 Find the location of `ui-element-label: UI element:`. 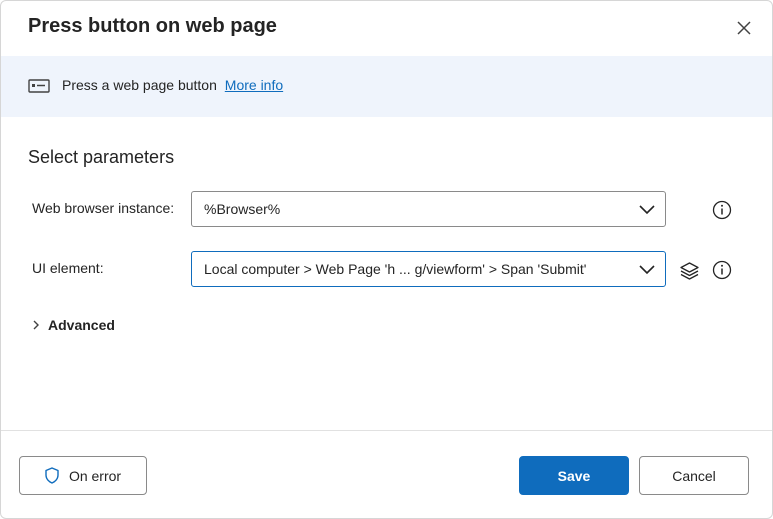

ui-element-label: UI element: is located at coordinates (68, 268).